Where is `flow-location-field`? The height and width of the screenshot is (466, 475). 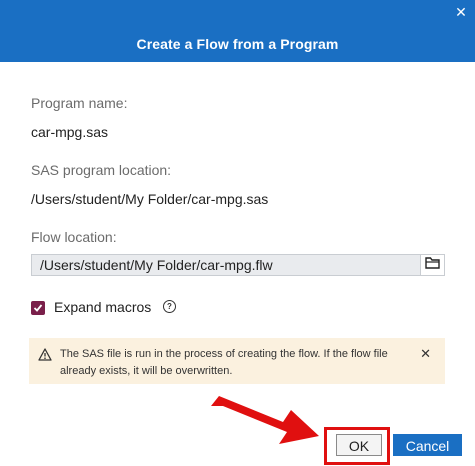 flow-location-field is located at coordinates (238, 265).